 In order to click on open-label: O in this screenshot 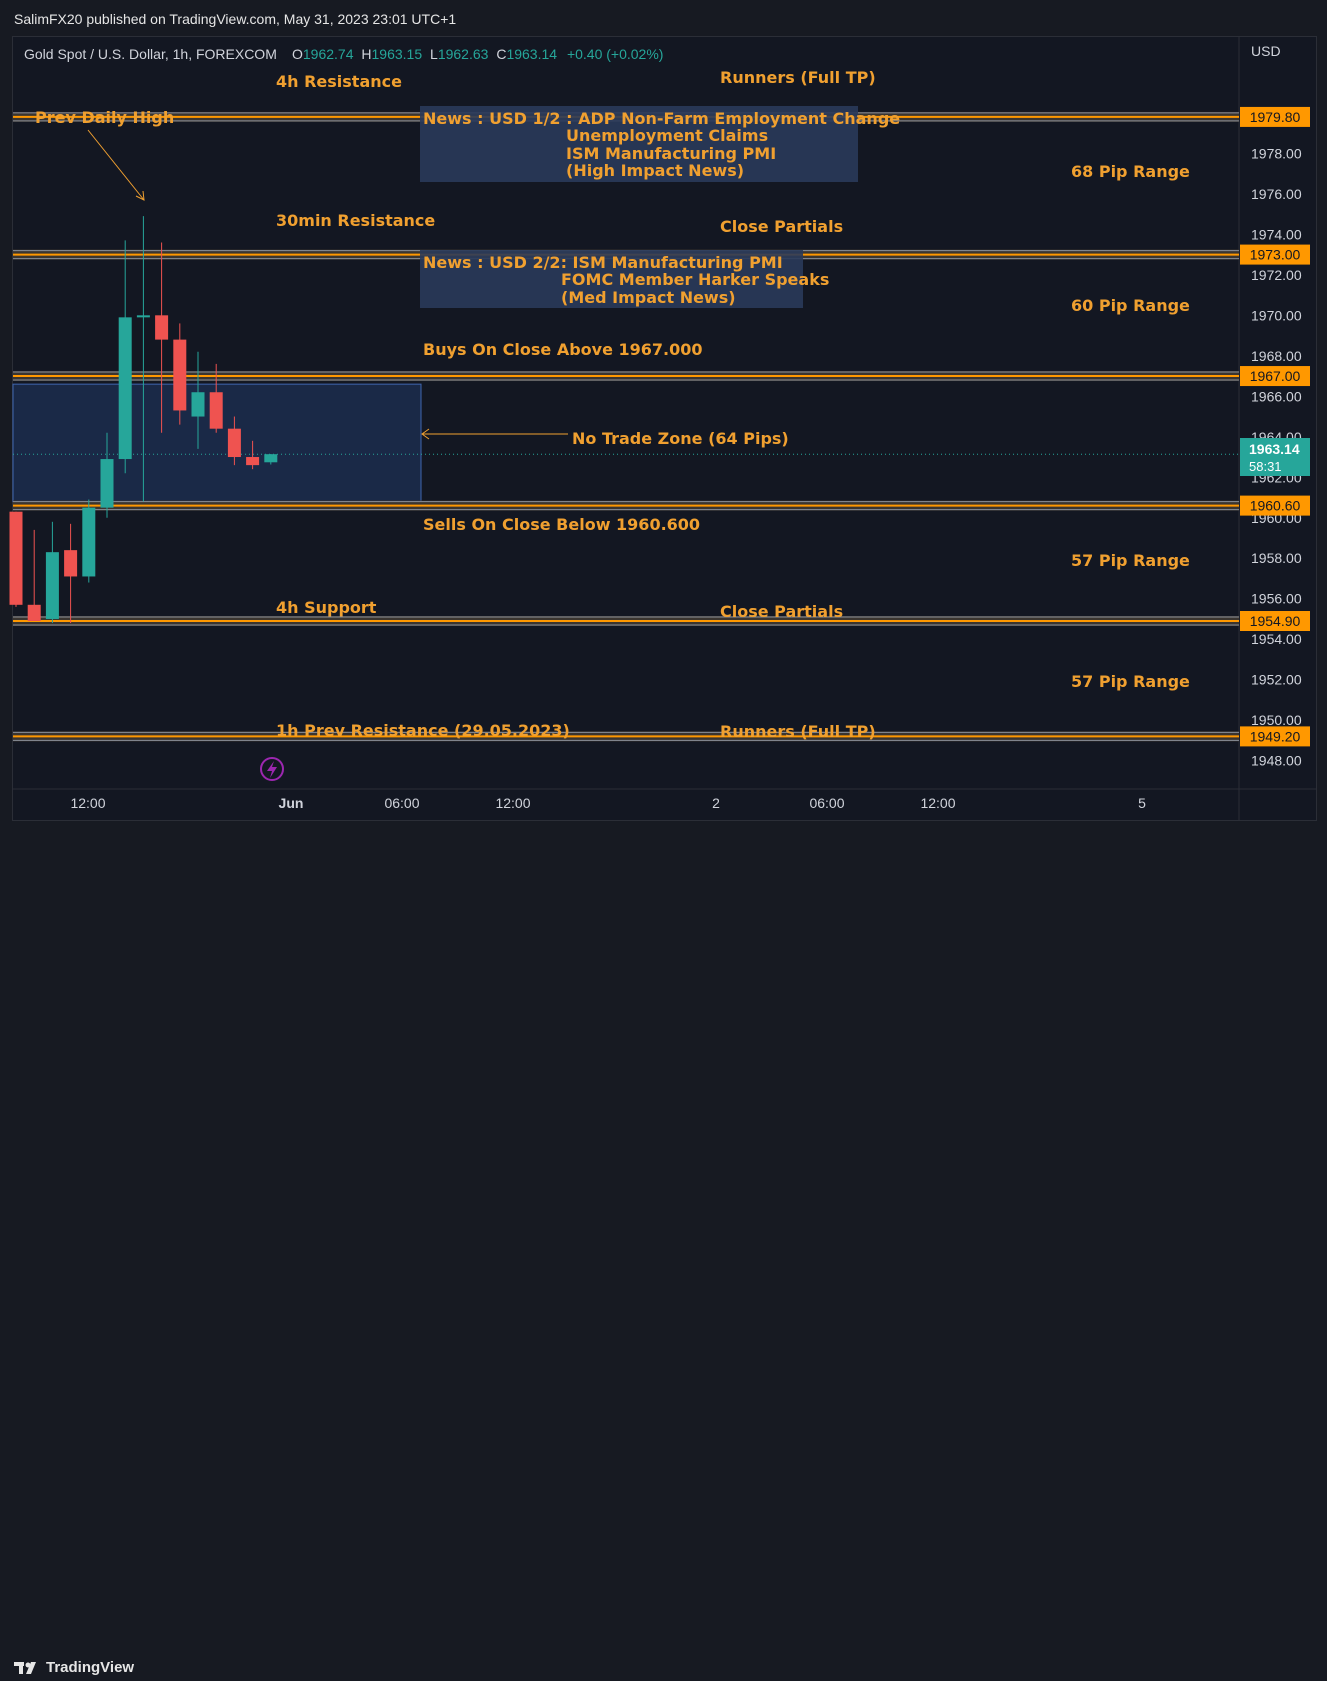, I will do `click(297, 54)`.